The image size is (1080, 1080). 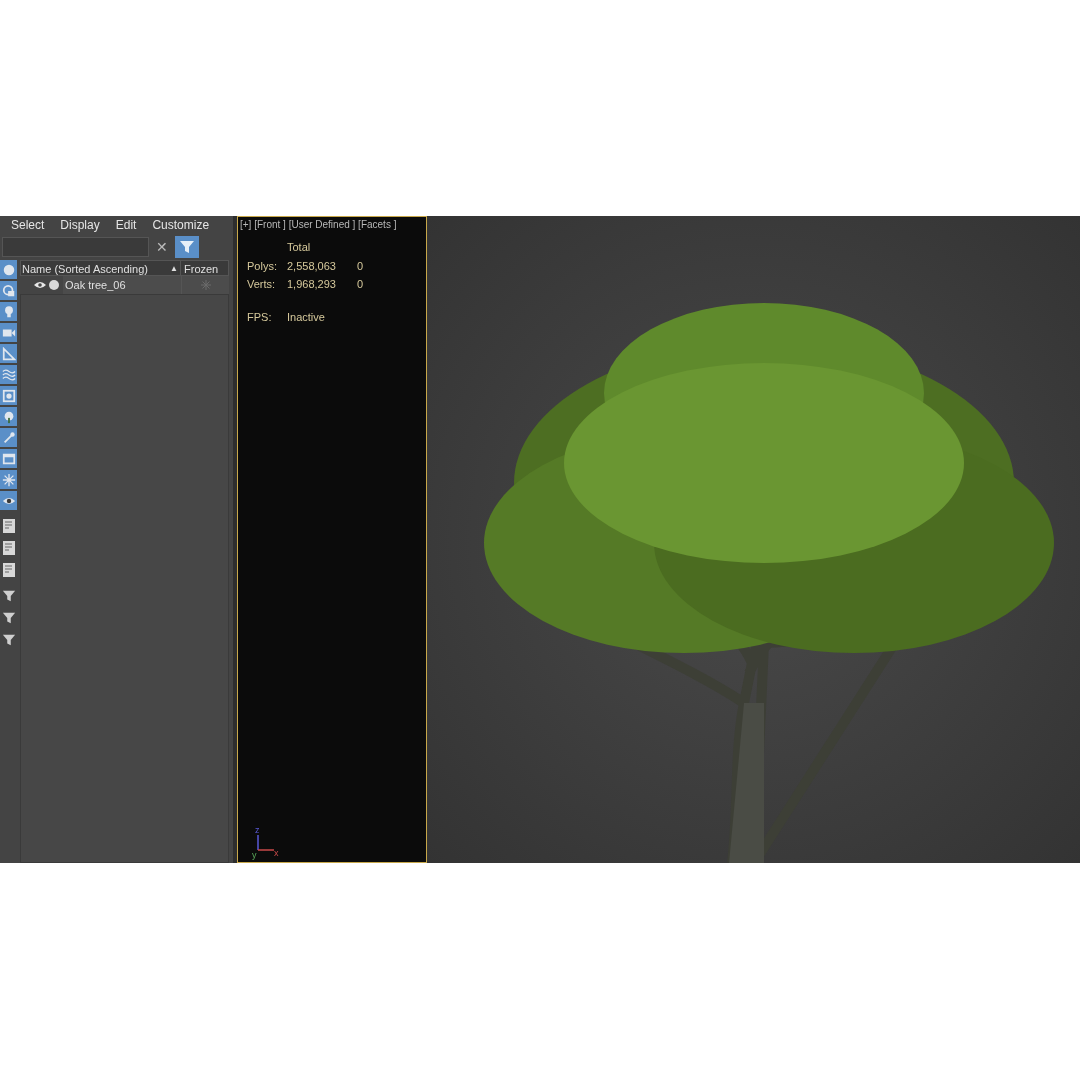 I want to click on menu-item: Edit, so click(x=126, y=225).